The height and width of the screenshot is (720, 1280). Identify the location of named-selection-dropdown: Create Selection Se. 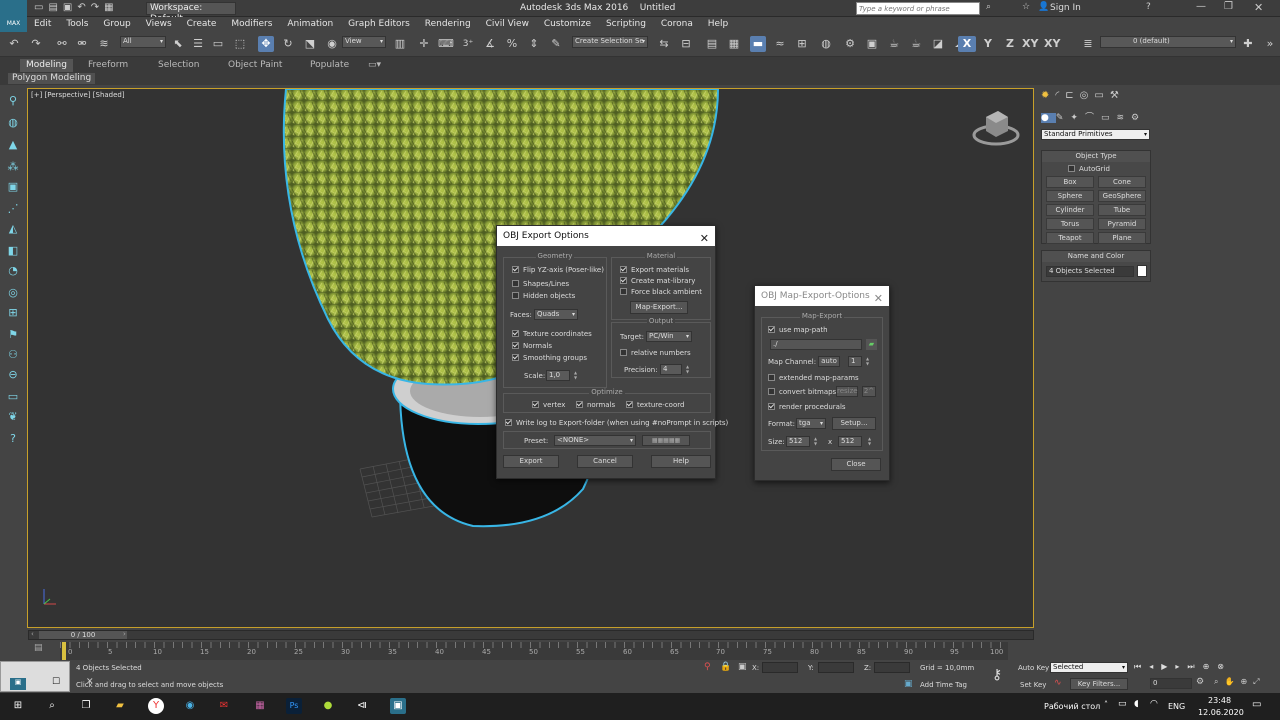
(610, 42).